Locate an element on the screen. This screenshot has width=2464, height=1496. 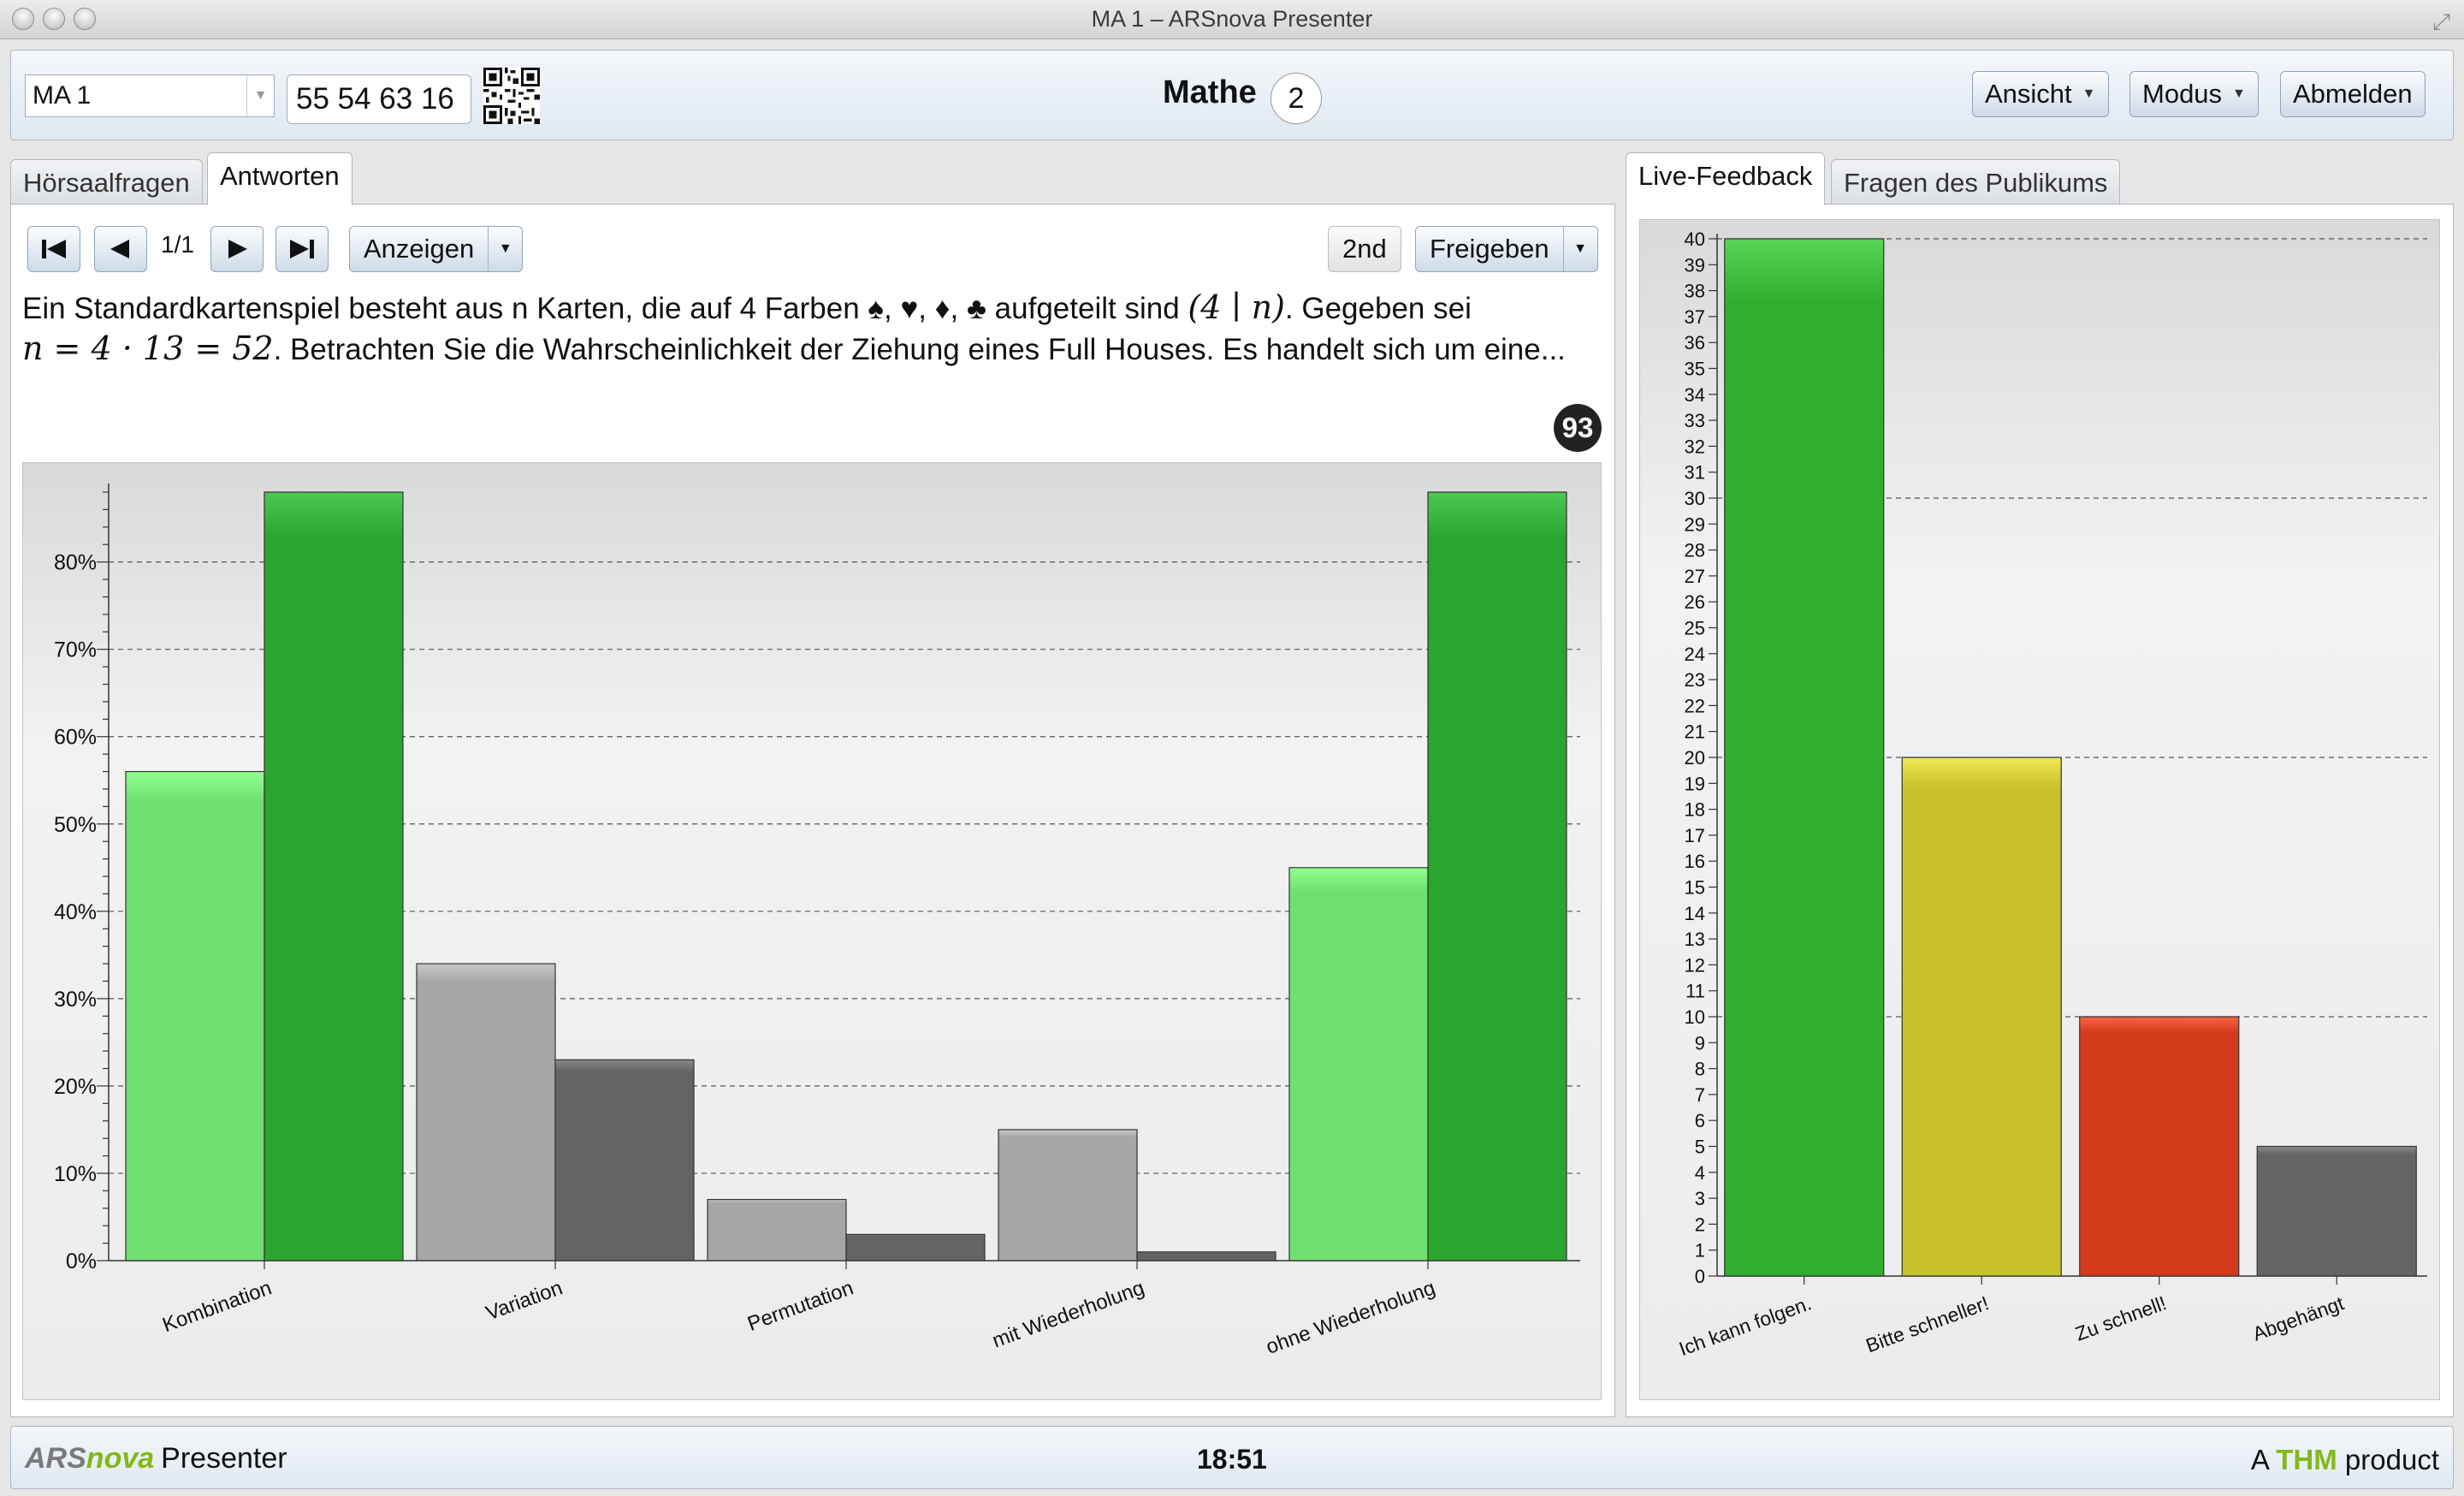
session-name: Mathe is located at coordinates (1210, 92).